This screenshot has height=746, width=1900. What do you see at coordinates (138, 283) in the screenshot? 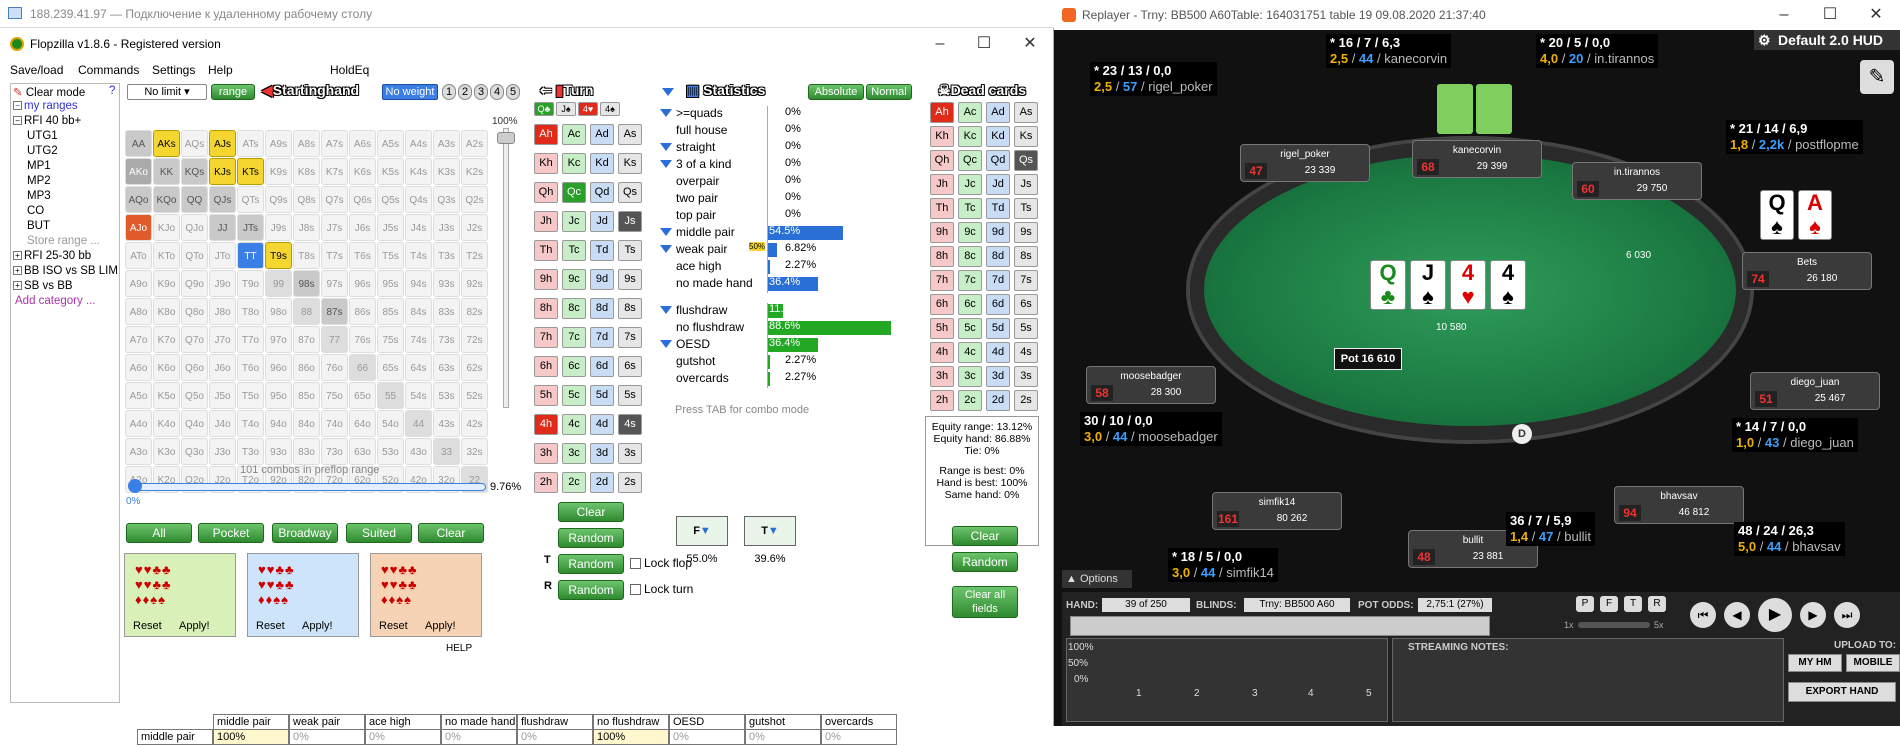
I see `hand-cell-A9o: A9o` at bounding box center [138, 283].